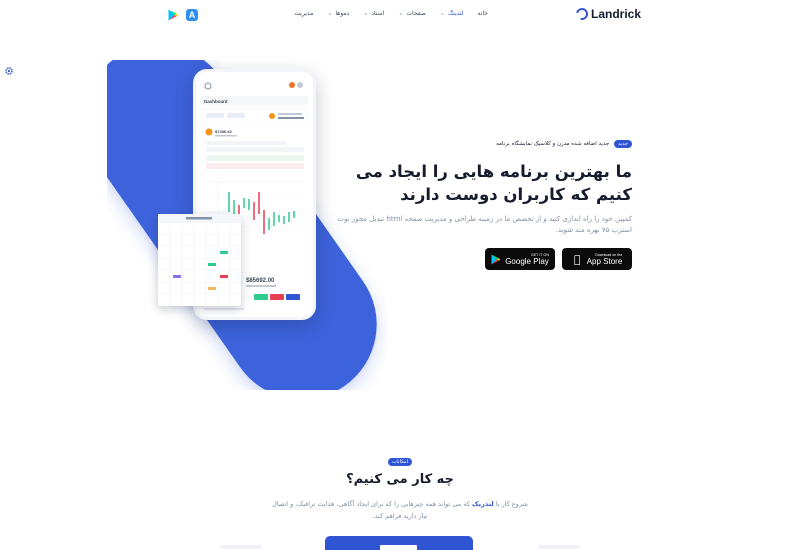 This screenshot has height=550, width=800. What do you see at coordinates (260, 281) in the screenshot?
I see `mockup-big-balance: $85692.00` at bounding box center [260, 281].